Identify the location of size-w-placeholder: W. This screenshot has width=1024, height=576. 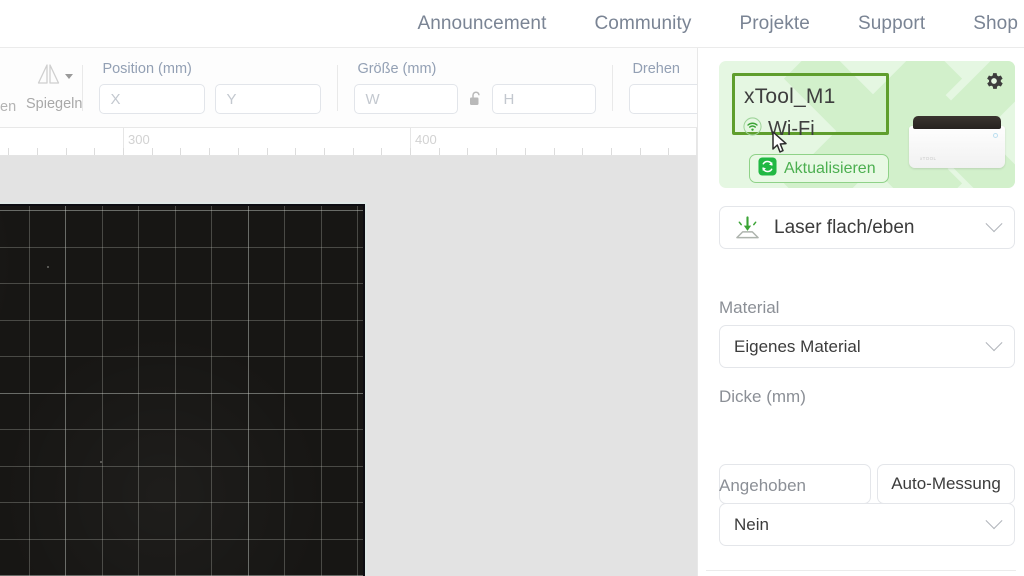
(372, 99).